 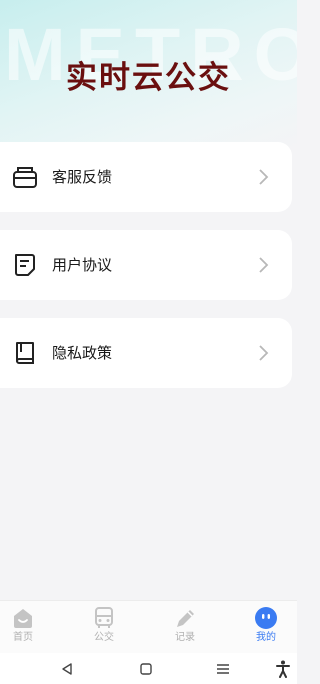 I want to click on menu-item-label: 用户协议, so click(x=82, y=265).